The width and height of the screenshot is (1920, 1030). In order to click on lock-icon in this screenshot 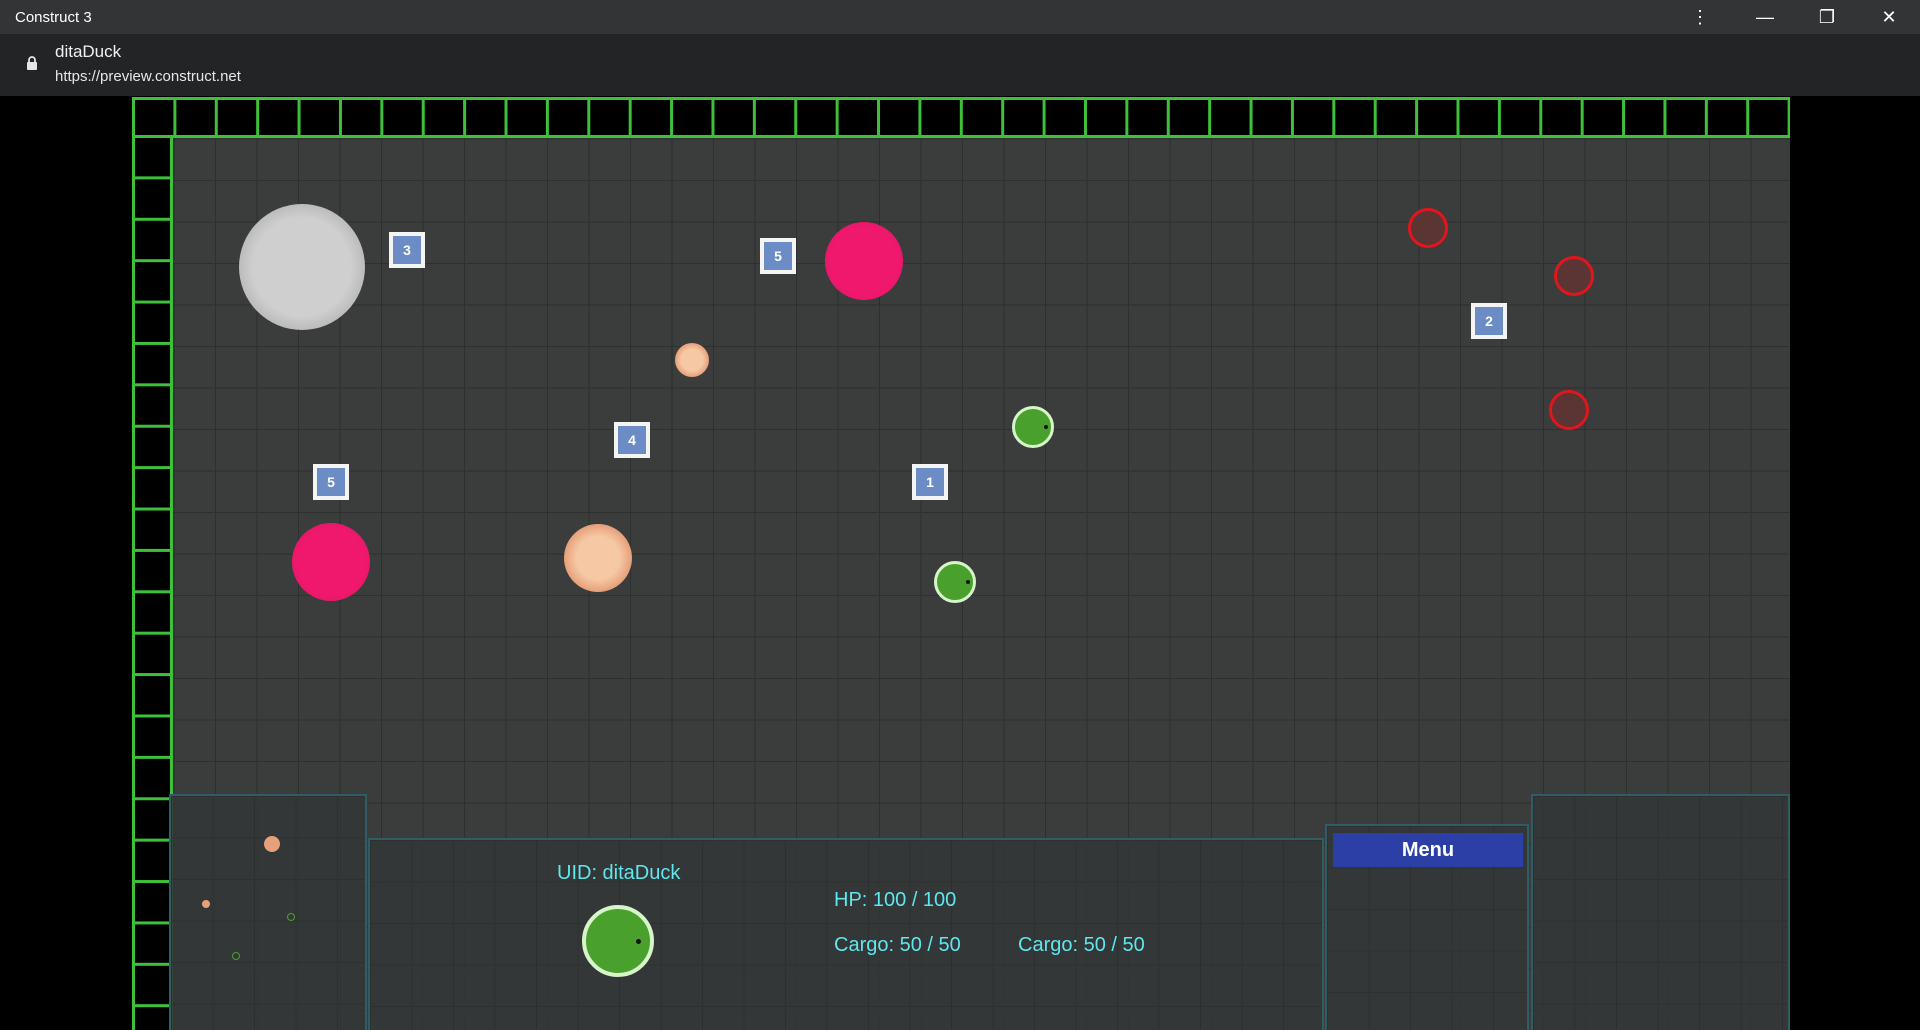, I will do `click(32, 63)`.